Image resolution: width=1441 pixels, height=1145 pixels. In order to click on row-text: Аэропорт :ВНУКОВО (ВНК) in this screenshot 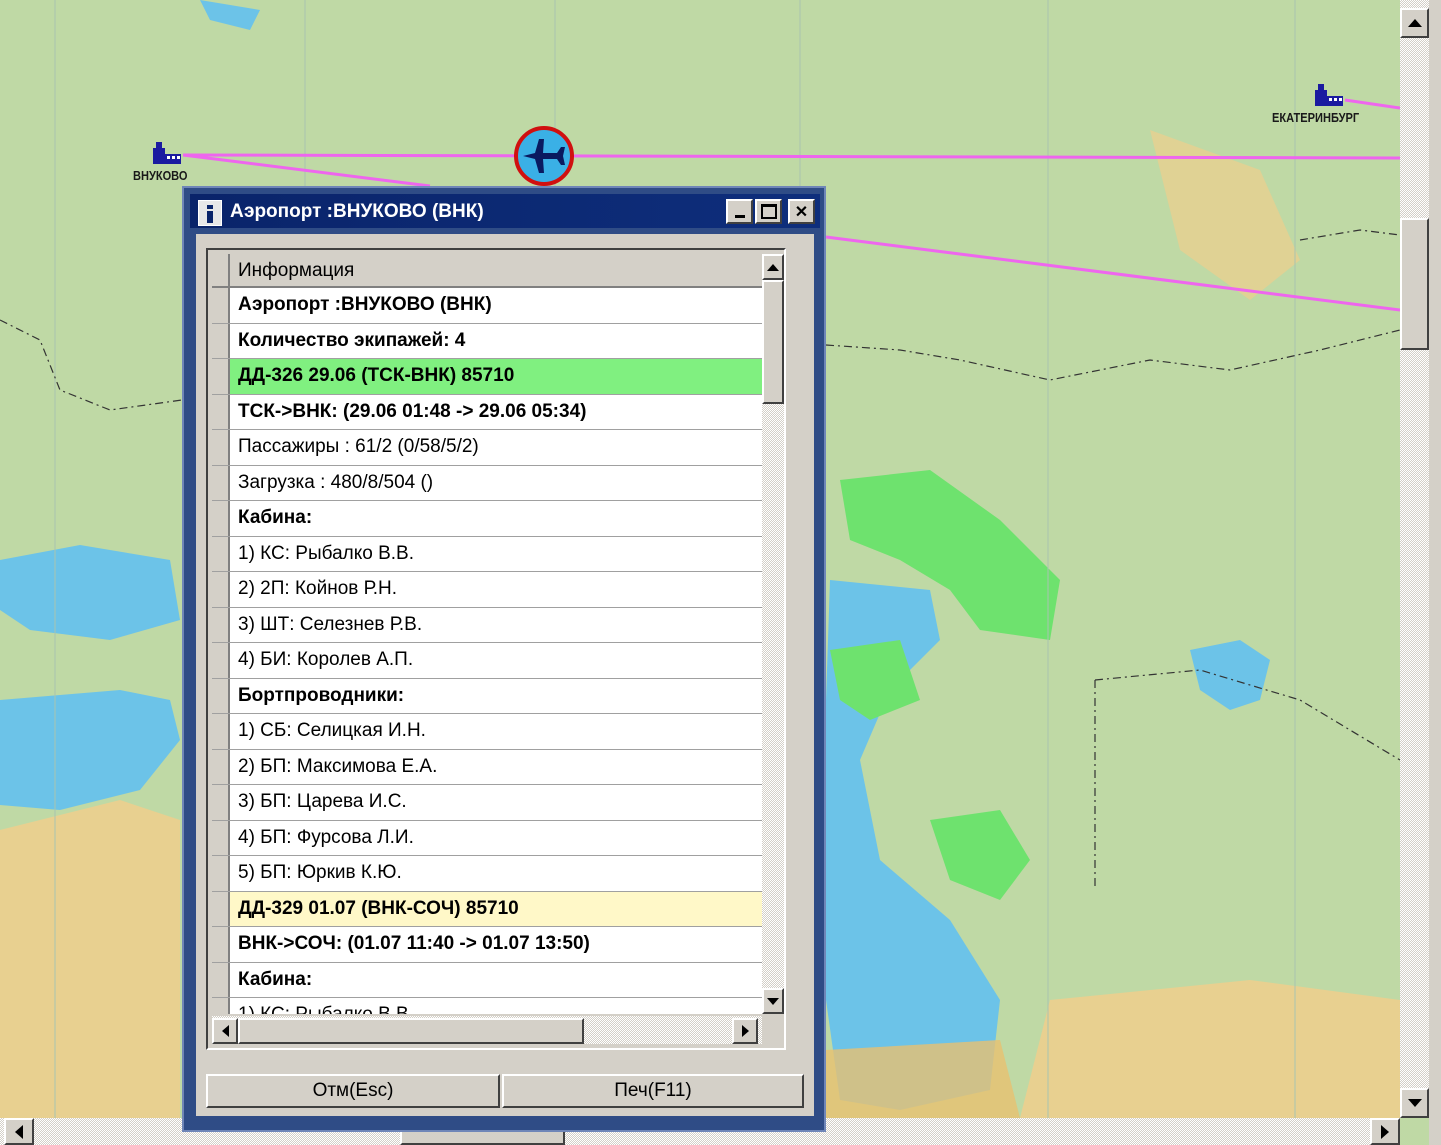, I will do `click(365, 304)`.